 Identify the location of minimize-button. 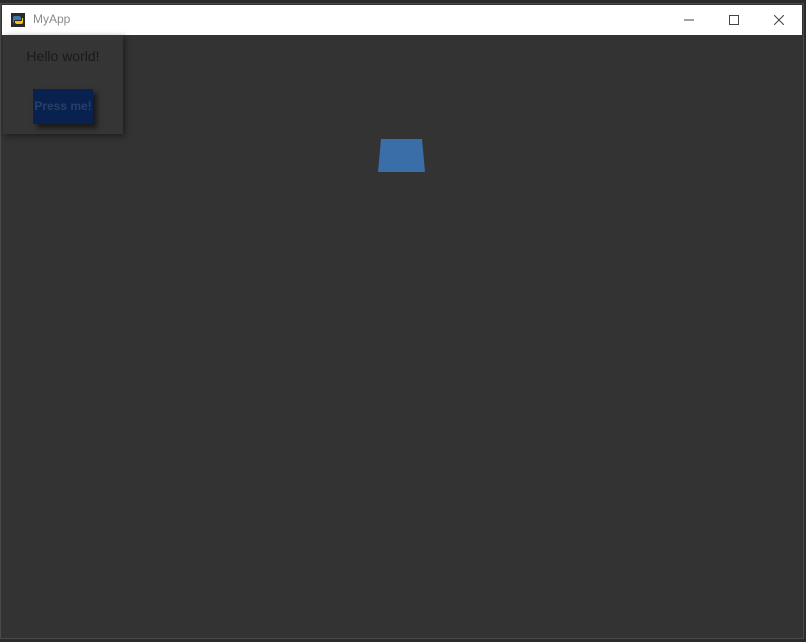
(688, 20).